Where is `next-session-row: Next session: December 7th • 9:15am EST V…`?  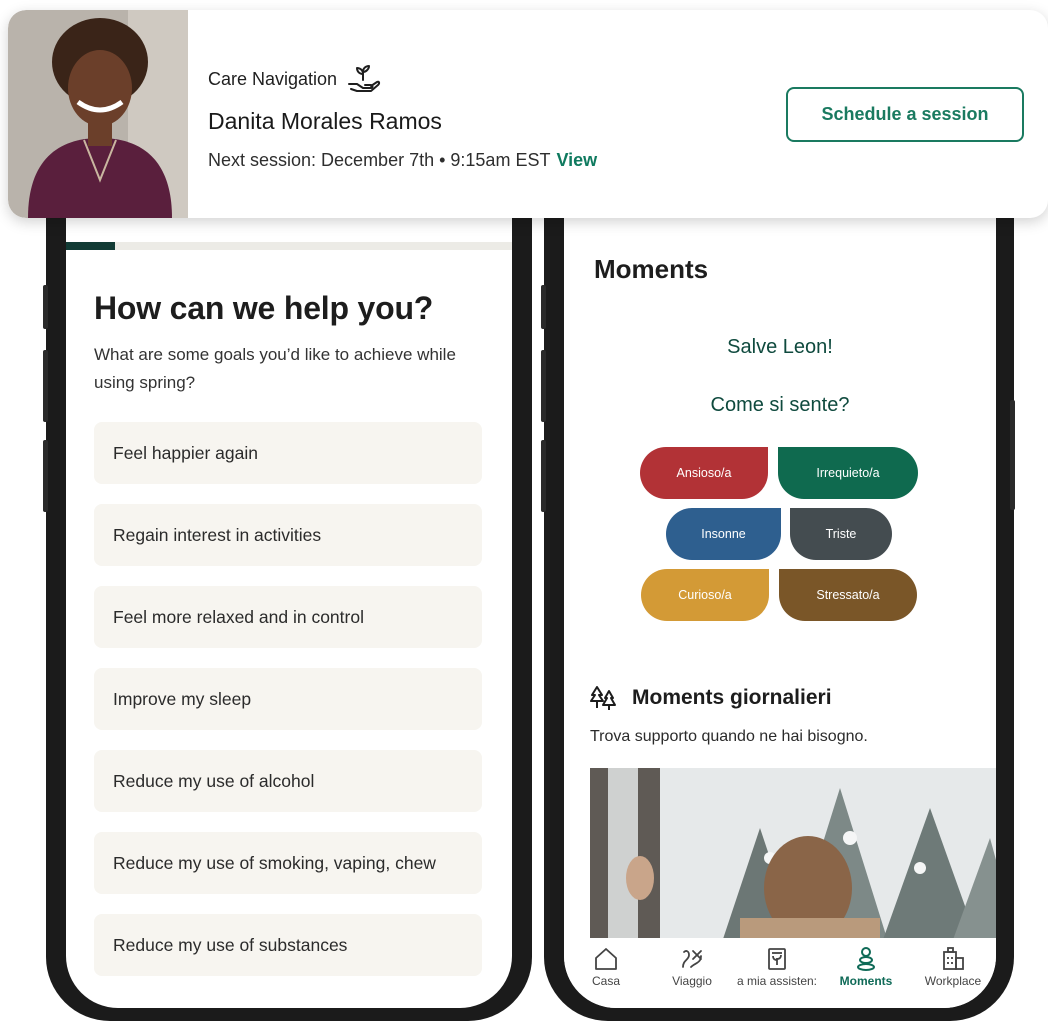 next-session-row: Next session: December 7th • 9:15am EST V… is located at coordinates (402, 160).